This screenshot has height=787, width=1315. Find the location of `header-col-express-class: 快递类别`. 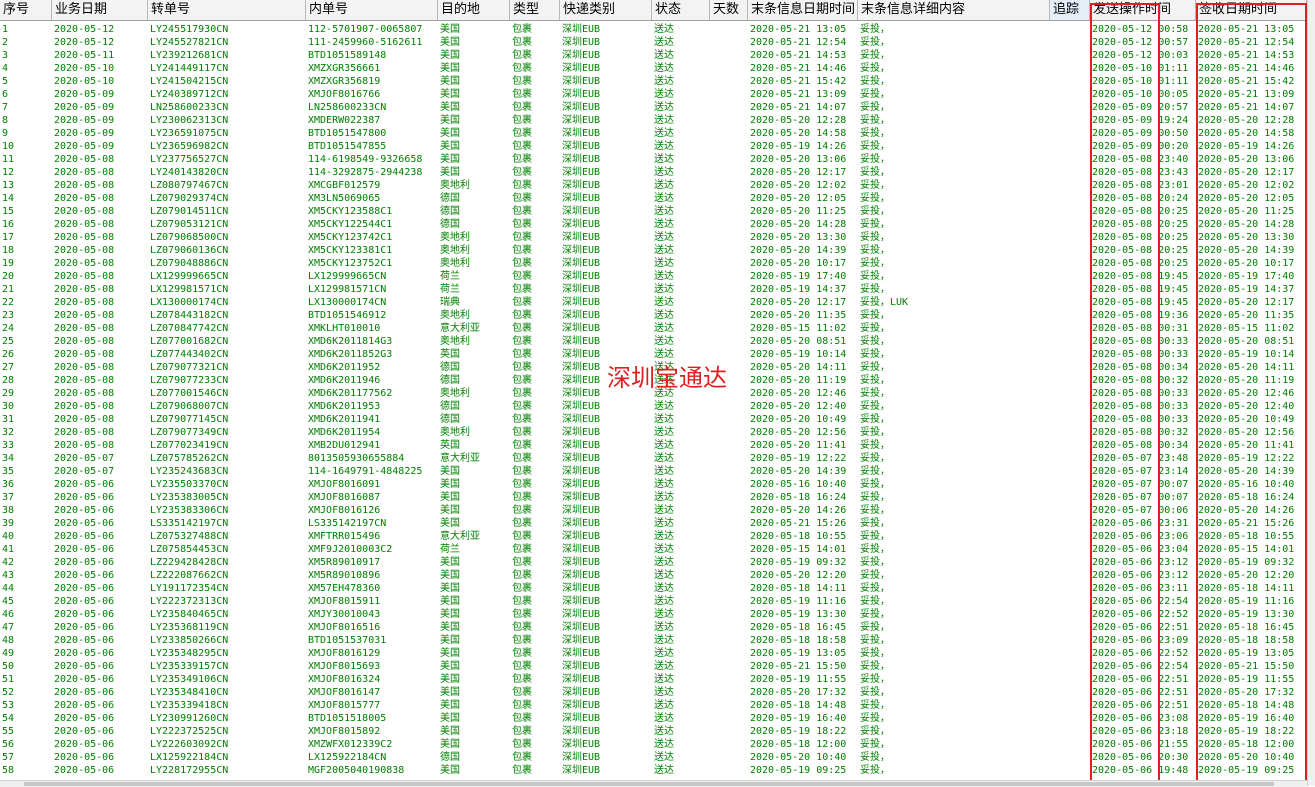

header-col-express-class: 快递类别 is located at coordinates (606, 10).